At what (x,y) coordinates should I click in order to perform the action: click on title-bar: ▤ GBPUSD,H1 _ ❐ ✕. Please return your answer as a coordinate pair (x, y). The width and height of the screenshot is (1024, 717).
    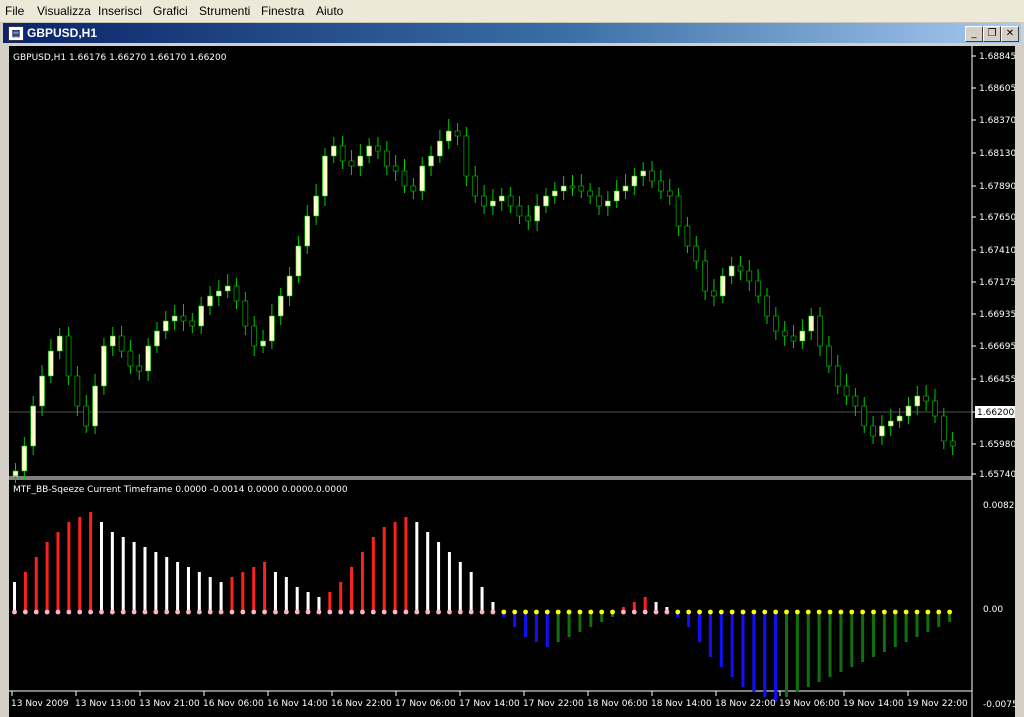
    Looking at the image, I should click on (512, 33).